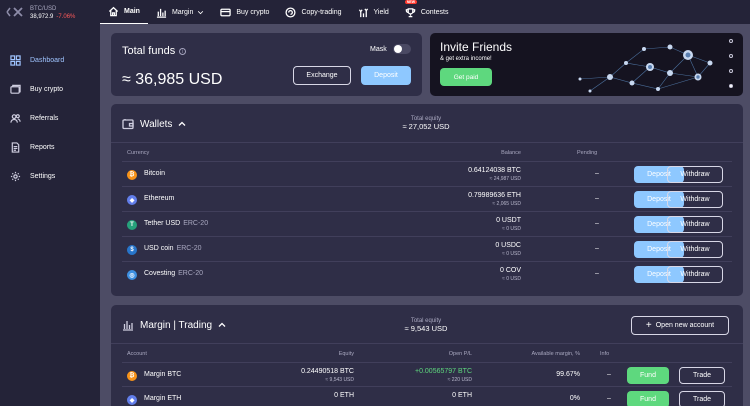  What do you see at coordinates (609, 374) in the screenshot?
I see `margin-info: –` at bounding box center [609, 374].